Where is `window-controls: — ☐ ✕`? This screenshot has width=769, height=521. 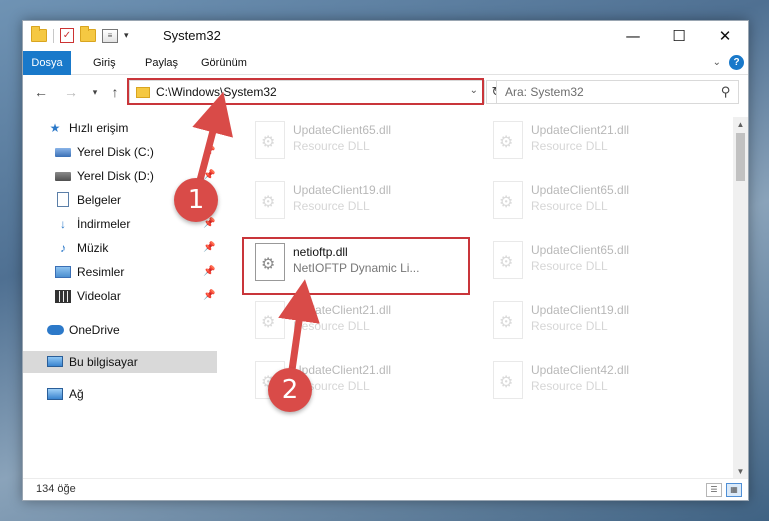 window-controls: — ☐ ✕ is located at coordinates (679, 36).